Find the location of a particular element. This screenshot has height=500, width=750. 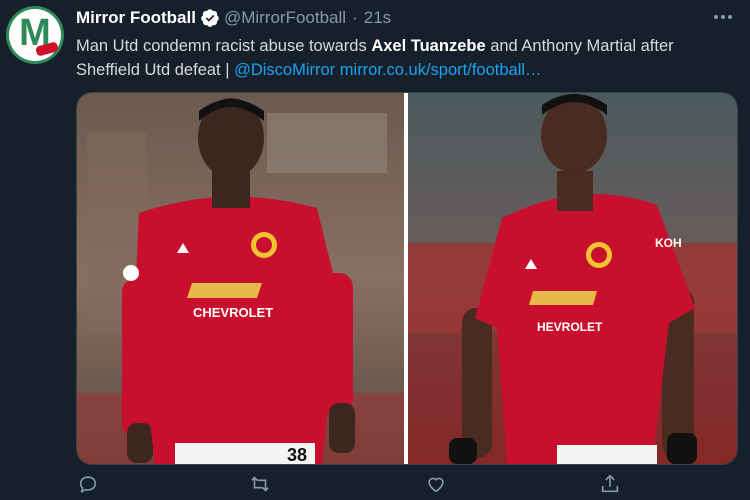

right-sponsor-text: HEVROLET is located at coordinates (570, 327).